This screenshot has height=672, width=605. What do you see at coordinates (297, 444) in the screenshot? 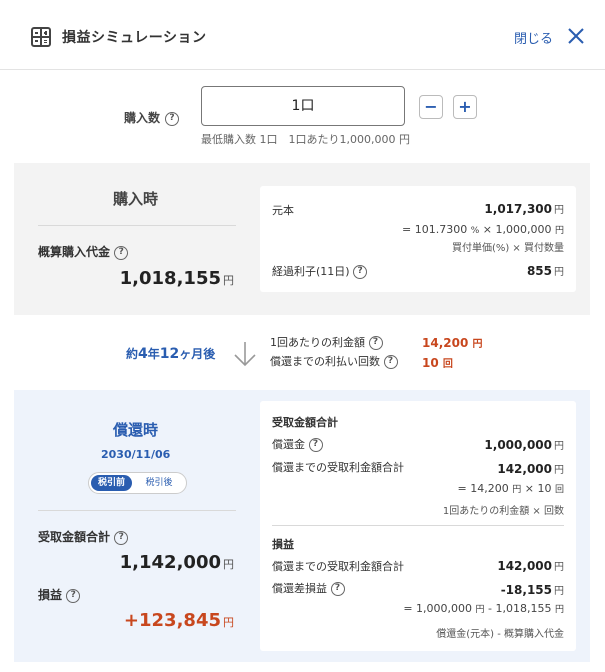
I see `redemption-amount-label: 償還金 ?` at bounding box center [297, 444].